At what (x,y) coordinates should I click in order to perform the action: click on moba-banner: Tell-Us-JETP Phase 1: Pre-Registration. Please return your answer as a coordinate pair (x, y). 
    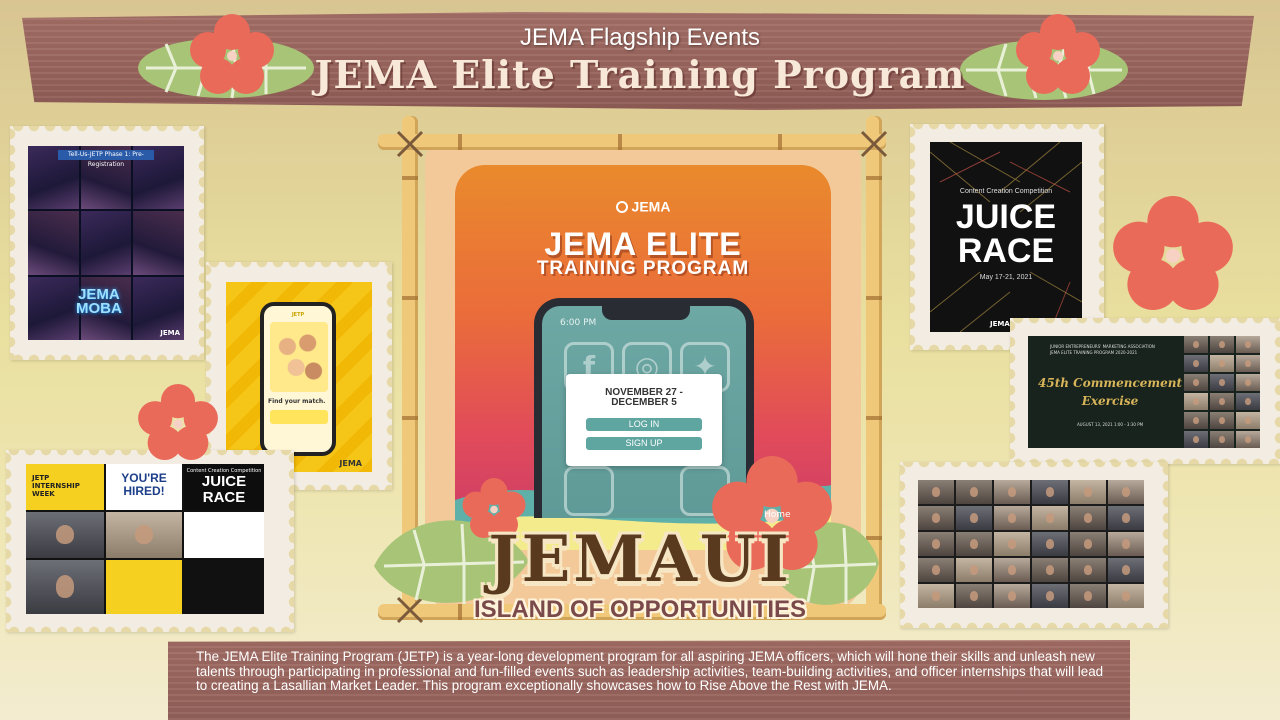
    Looking at the image, I should click on (106, 159).